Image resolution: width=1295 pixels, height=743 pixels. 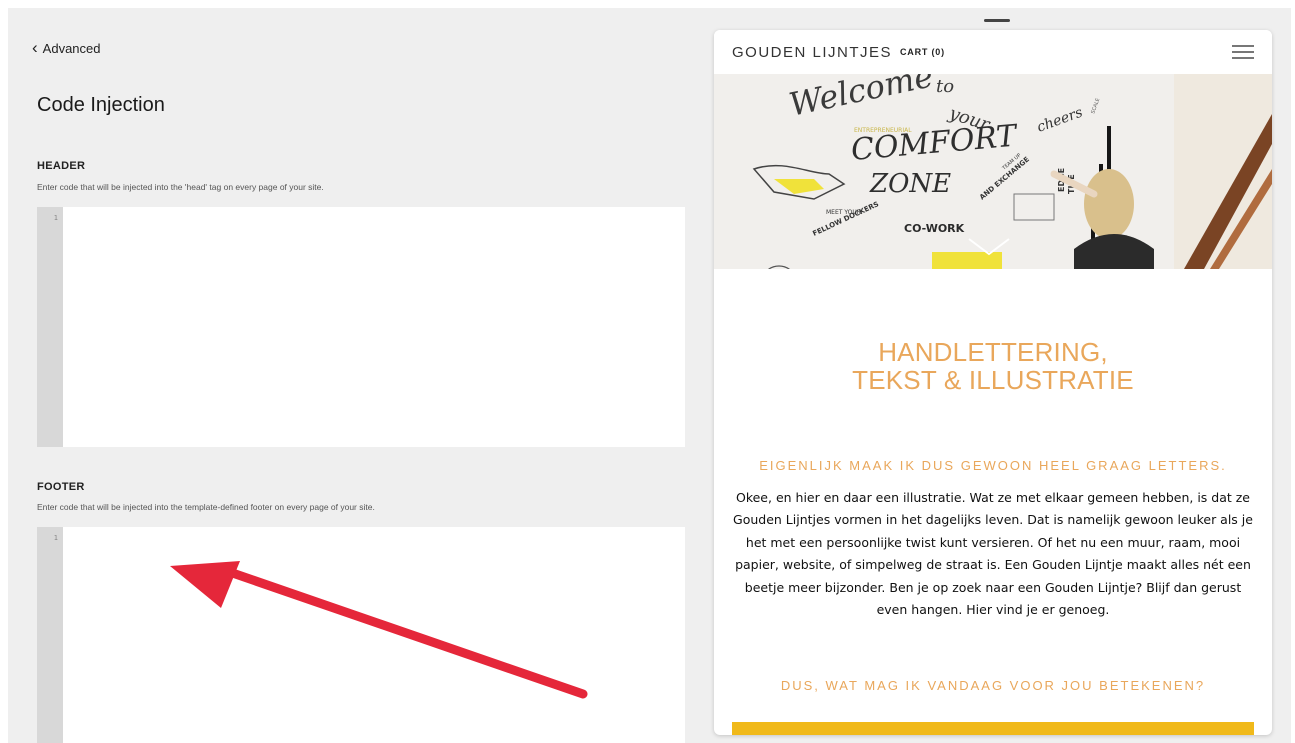 What do you see at coordinates (910, 184) in the screenshot?
I see `zone-lettering: ZONE` at bounding box center [910, 184].